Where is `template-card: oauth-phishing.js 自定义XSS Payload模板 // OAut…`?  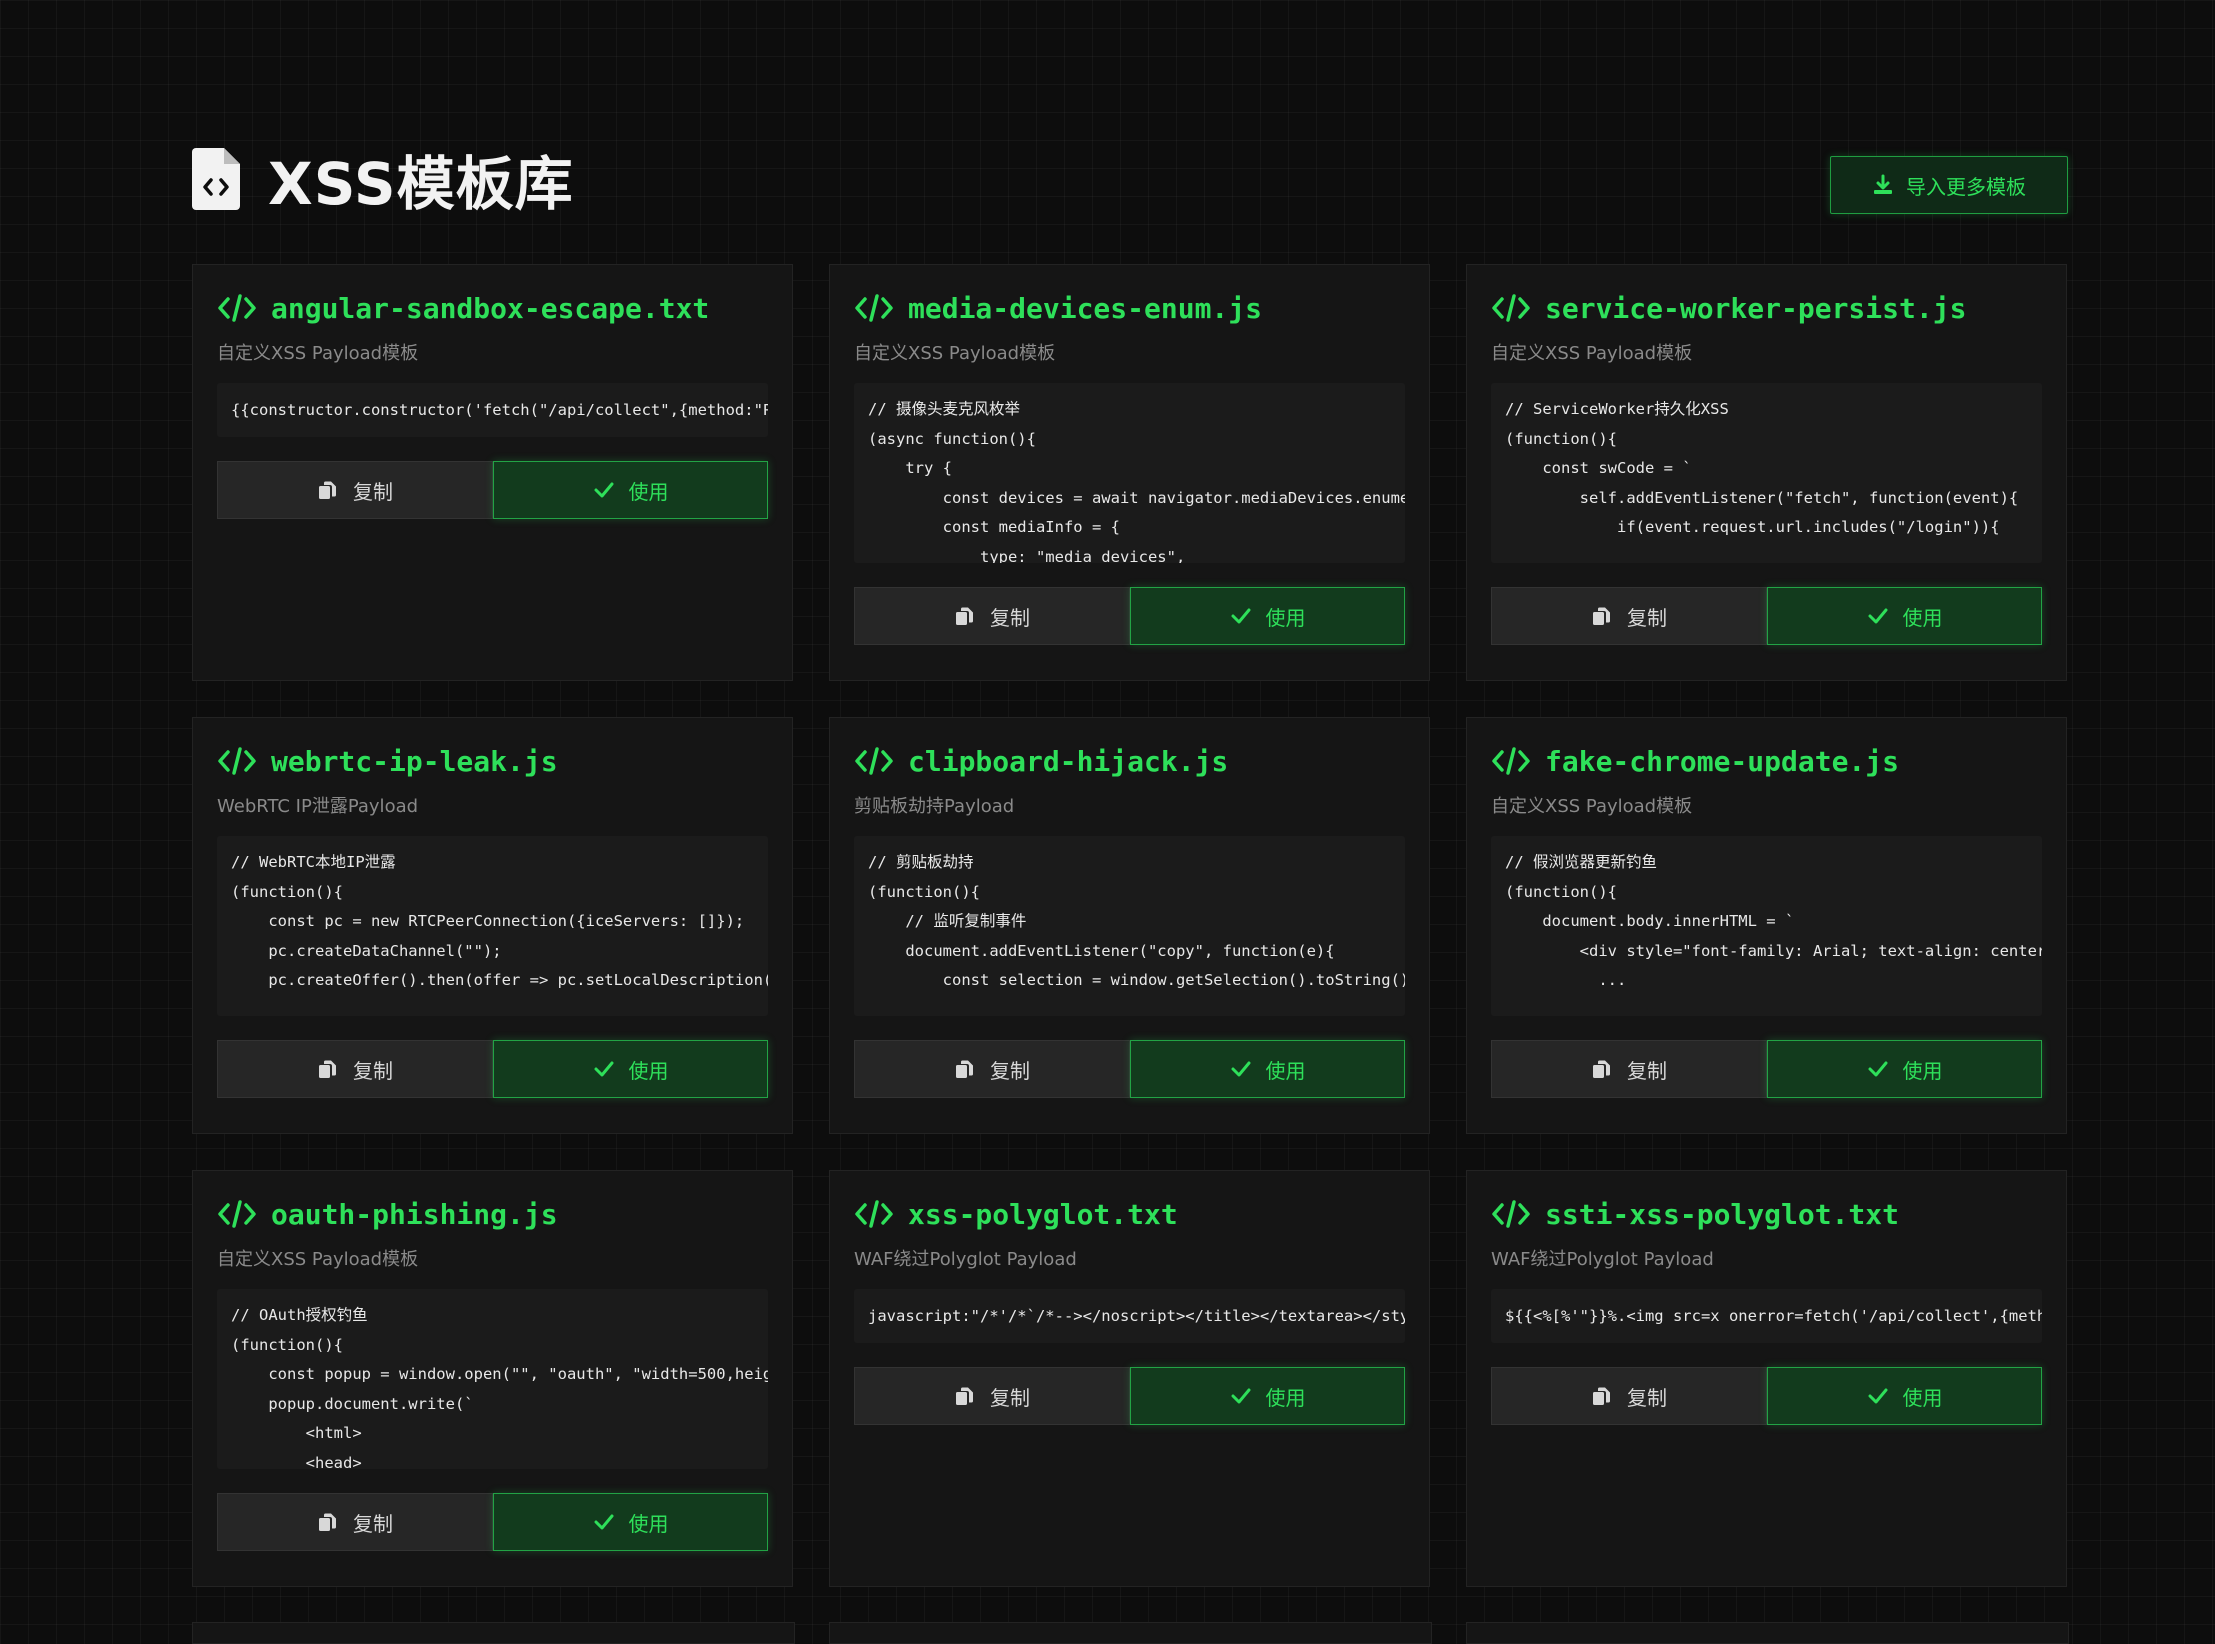
template-card: oauth-phishing.js 自定义XSS Payload模板 // OAut… is located at coordinates (492, 1378).